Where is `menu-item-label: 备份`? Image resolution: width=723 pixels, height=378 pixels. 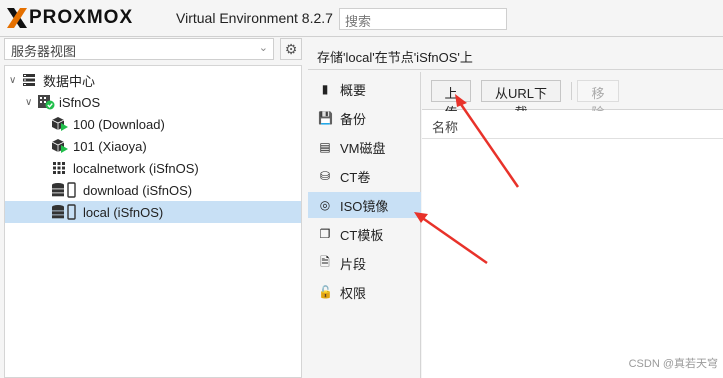
menu-item-label: 备份 is located at coordinates (353, 119).